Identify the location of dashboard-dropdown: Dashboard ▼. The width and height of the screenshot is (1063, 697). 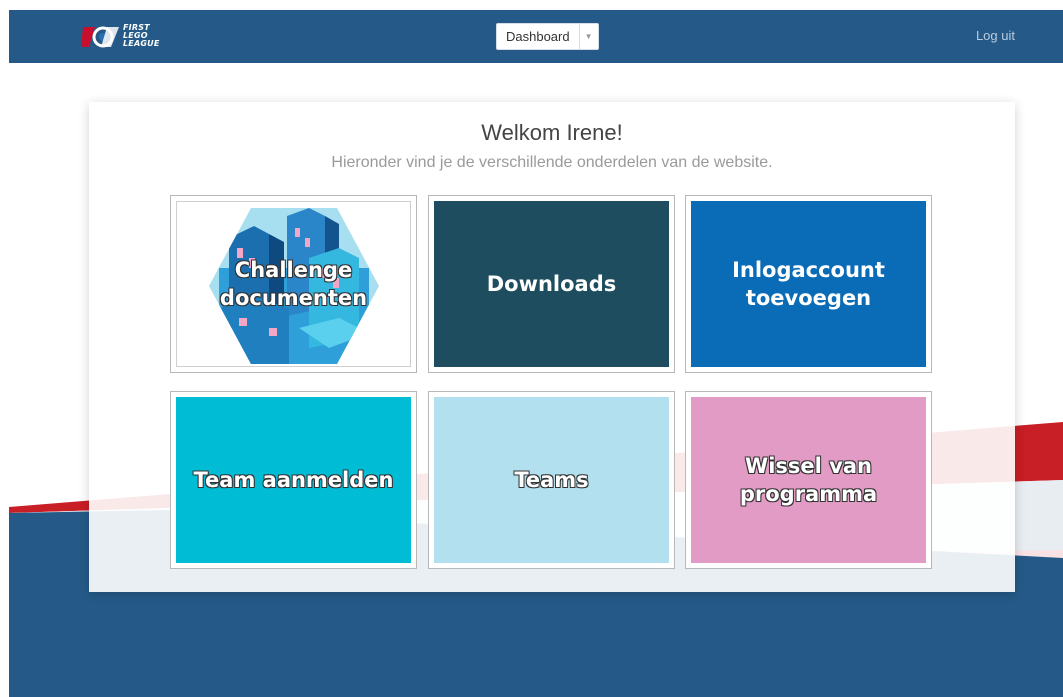
(547, 36).